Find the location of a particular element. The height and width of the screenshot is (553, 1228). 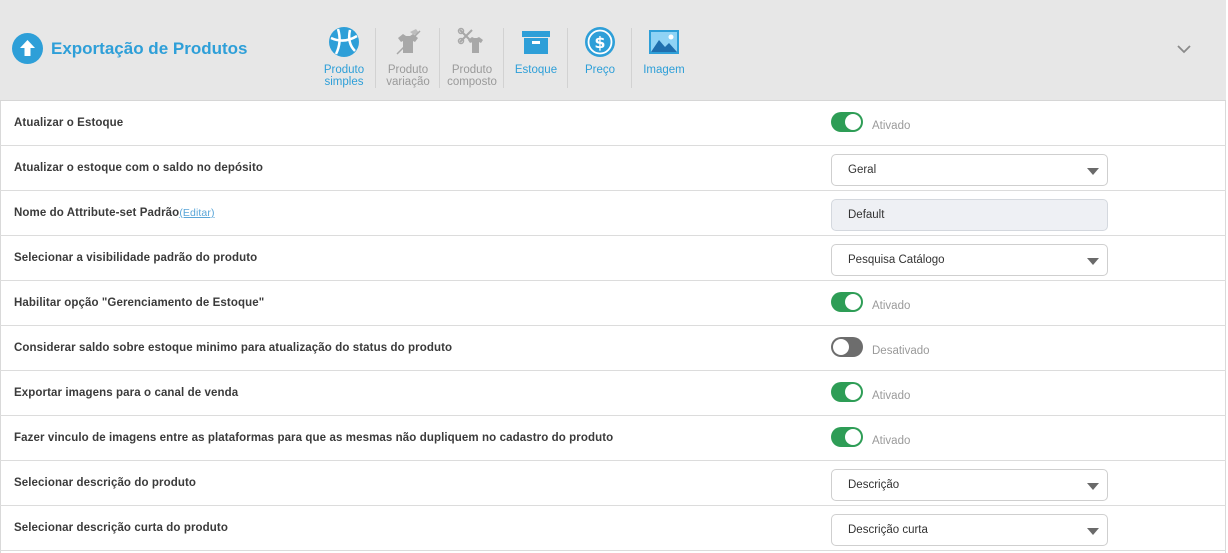

tab-imagem: Imagem is located at coordinates (664, 57).